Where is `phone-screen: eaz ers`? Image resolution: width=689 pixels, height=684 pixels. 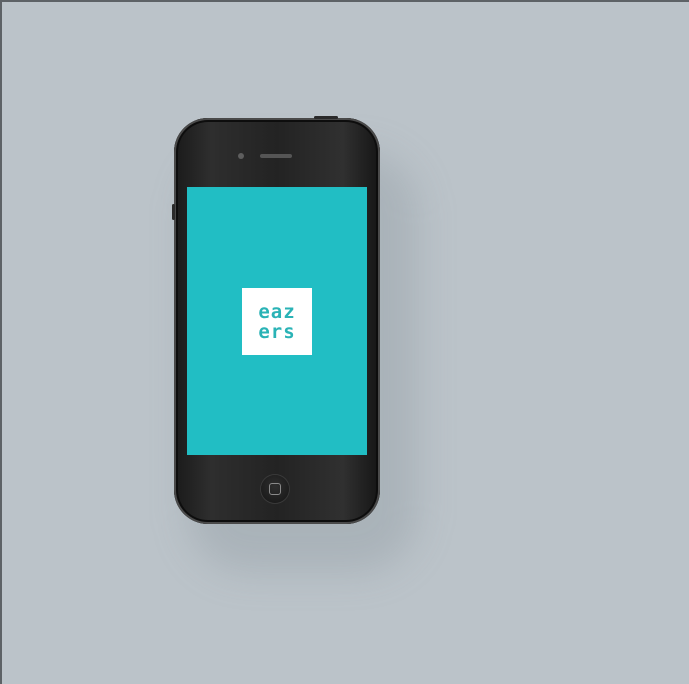
phone-screen: eaz ers is located at coordinates (277, 321).